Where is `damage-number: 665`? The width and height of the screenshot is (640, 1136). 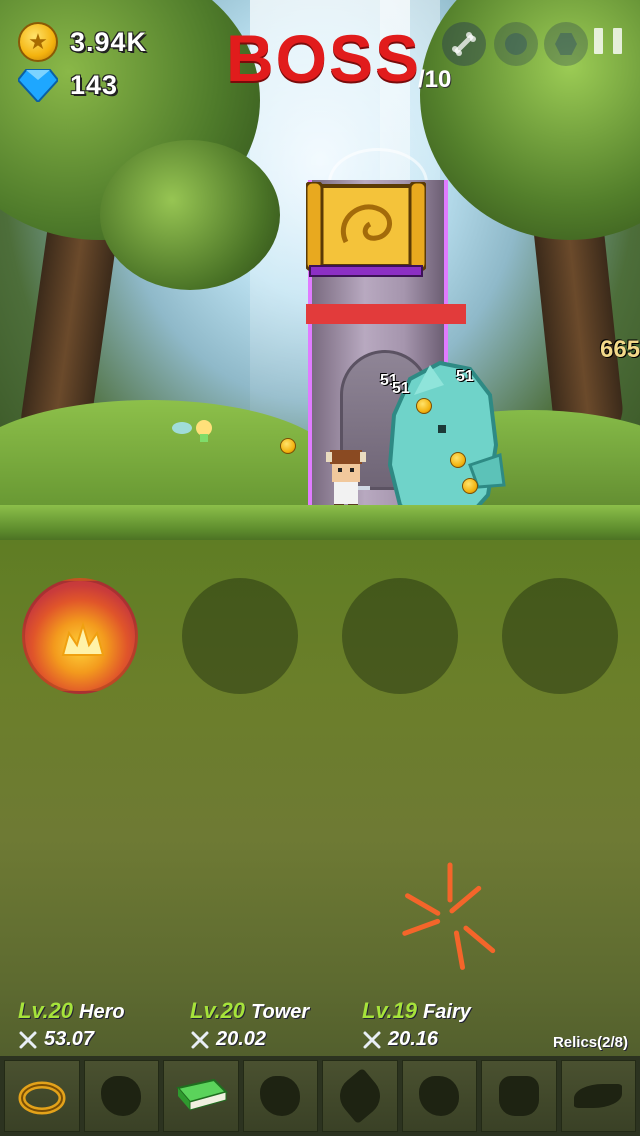
damage-number: 665 is located at coordinates (620, 349).